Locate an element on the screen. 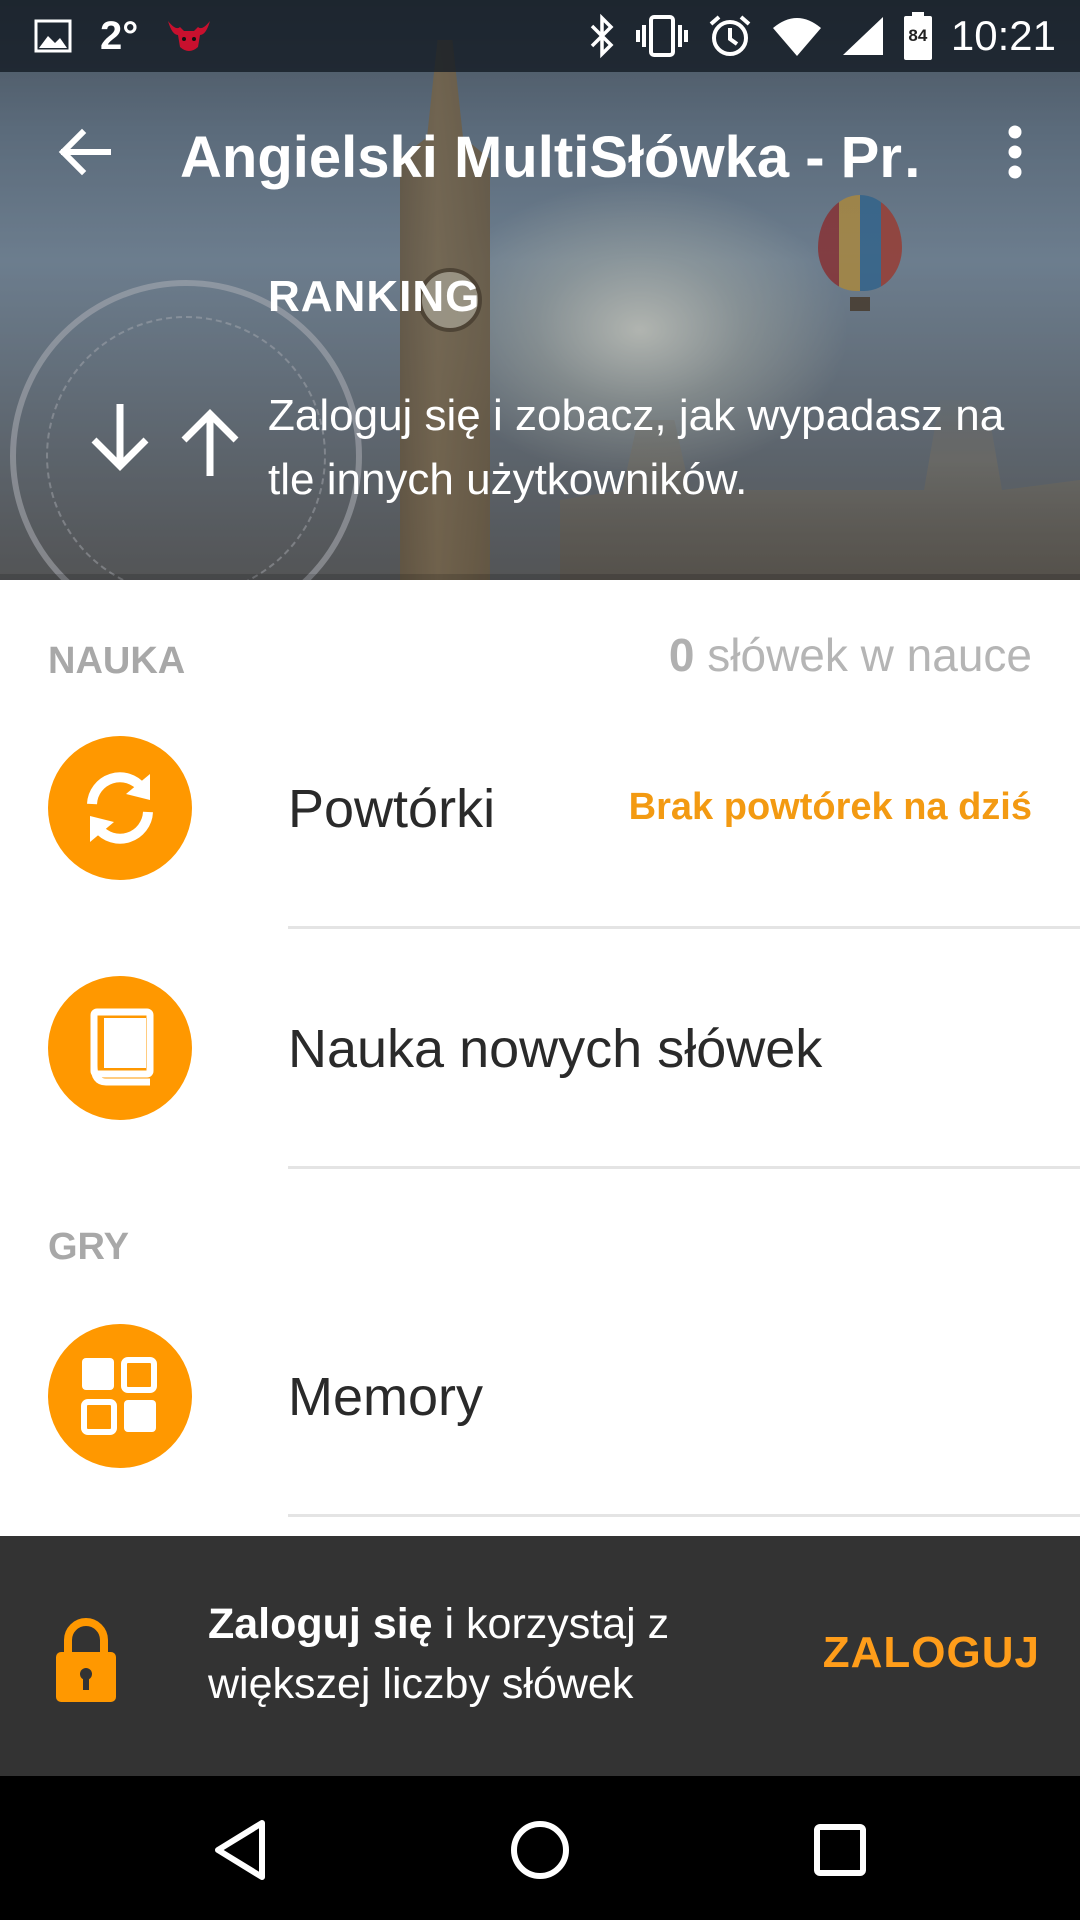 The image size is (1080, 1920). temperature: 2° is located at coordinates (119, 35).